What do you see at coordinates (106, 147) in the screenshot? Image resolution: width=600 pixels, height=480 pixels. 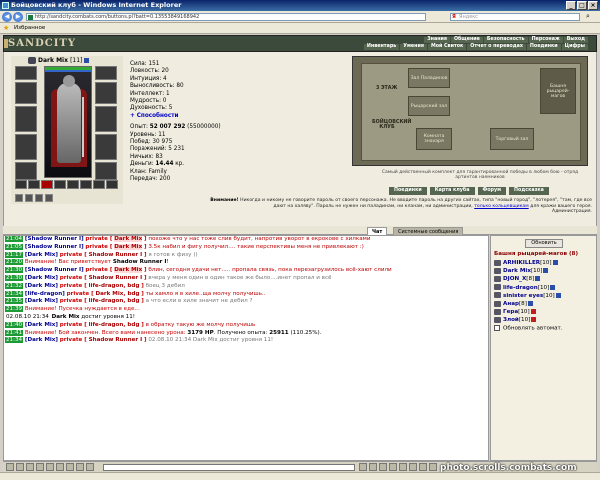 I see `ring-slot` at bounding box center [106, 147].